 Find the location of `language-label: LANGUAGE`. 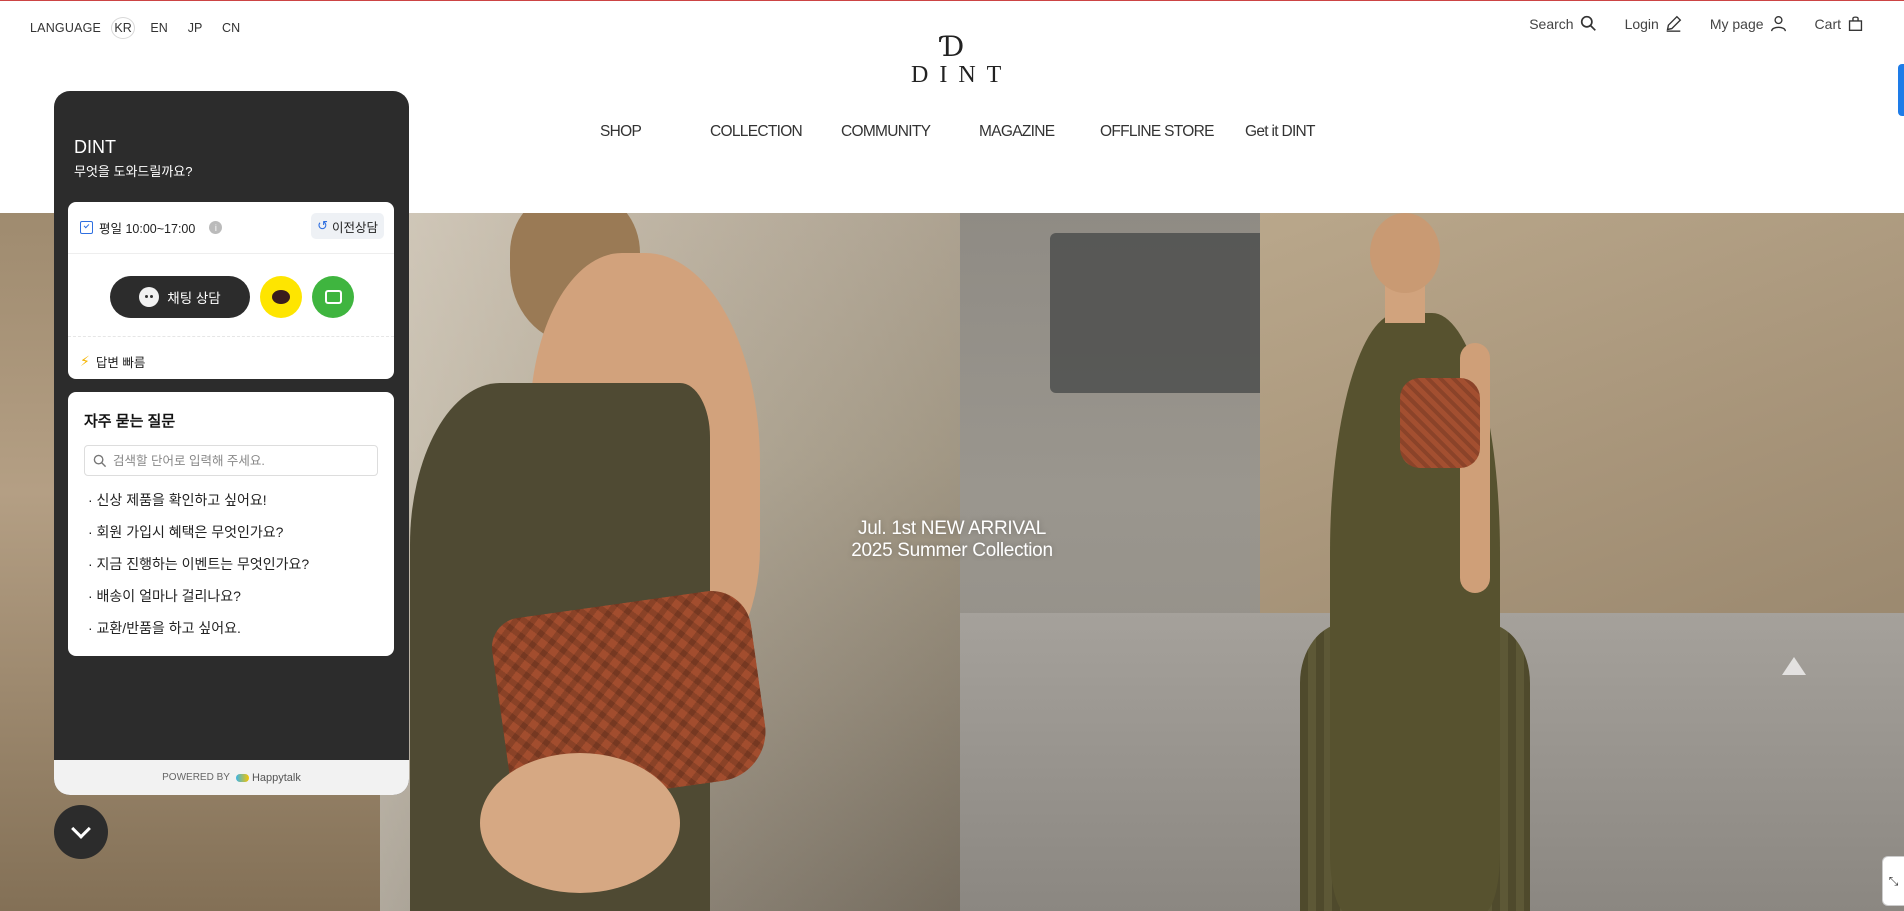

language-label: LANGUAGE is located at coordinates (66, 28).